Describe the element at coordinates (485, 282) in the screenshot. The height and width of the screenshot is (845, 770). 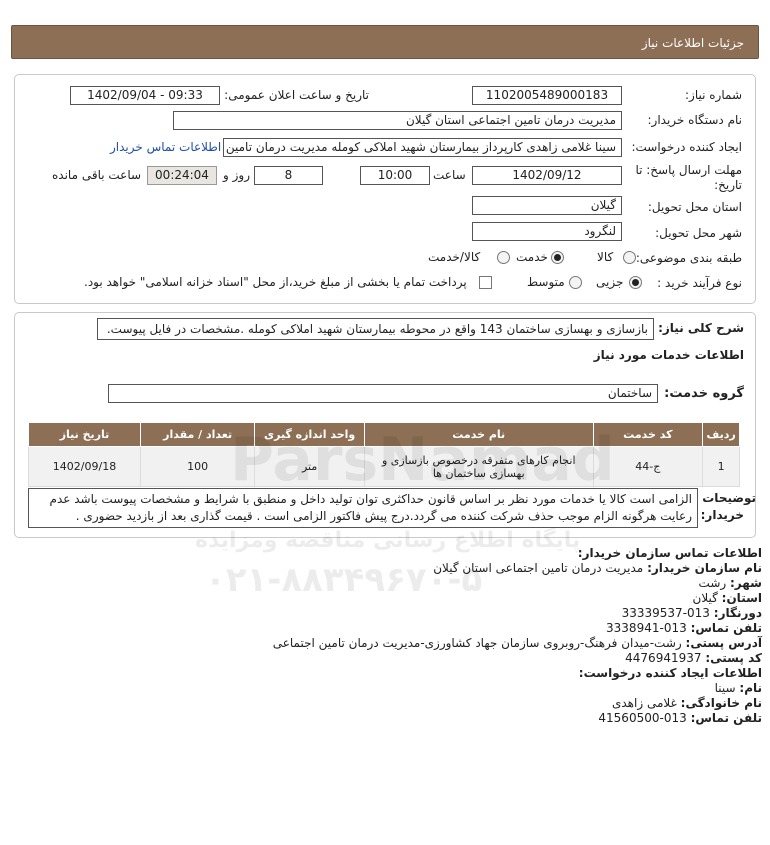
I see `treasury-payment-checkbox` at that location.